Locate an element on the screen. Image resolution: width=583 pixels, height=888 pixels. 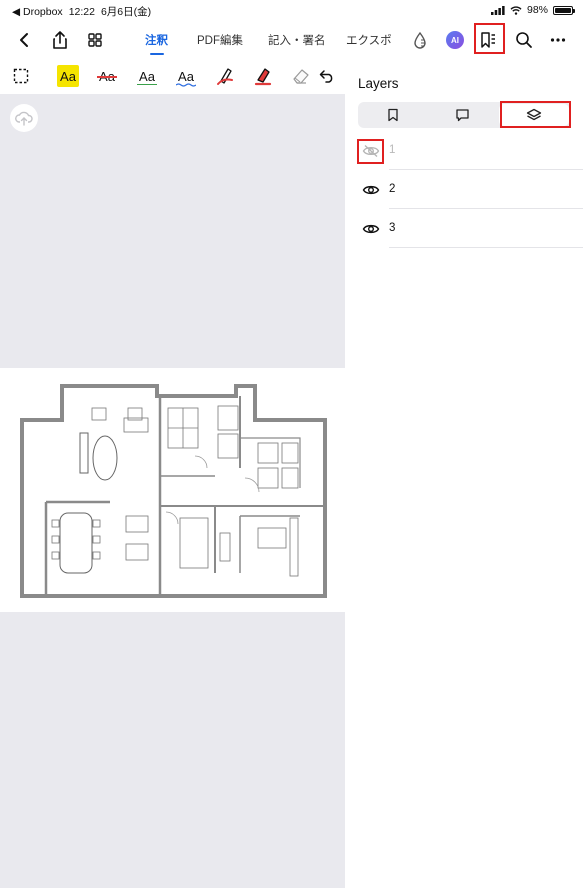
wifi-icon is located at coordinates (516, 10).